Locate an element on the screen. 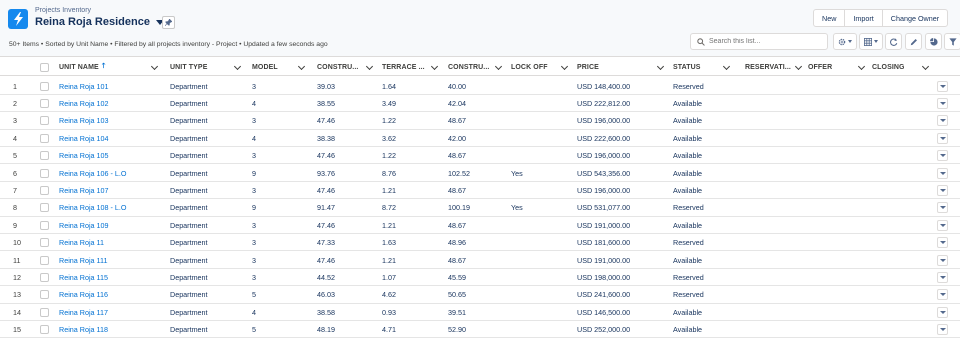 The width and height of the screenshot is (960, 341). unit-name-link: Reina Roja 105 is located at coordinates (84, 155).